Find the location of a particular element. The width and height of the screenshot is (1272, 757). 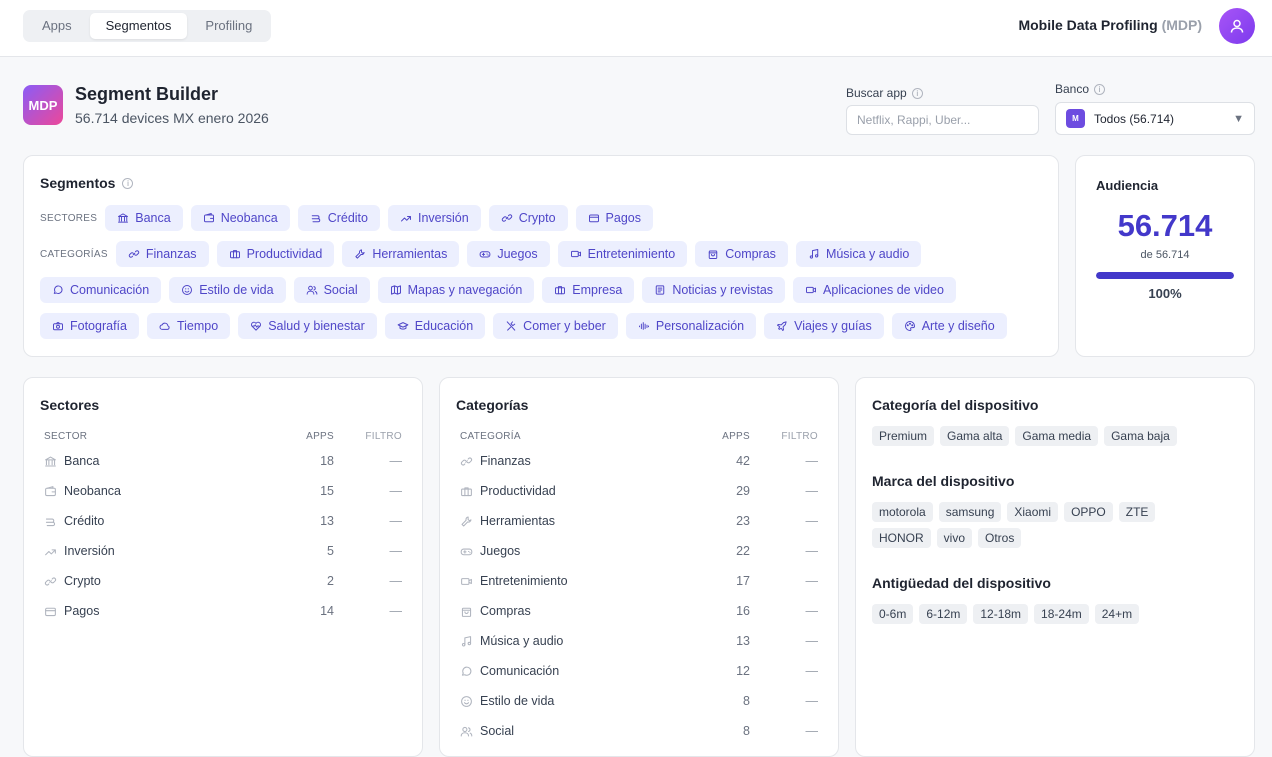

segment-chip: Fotografía is located at coordinates (89, 326).